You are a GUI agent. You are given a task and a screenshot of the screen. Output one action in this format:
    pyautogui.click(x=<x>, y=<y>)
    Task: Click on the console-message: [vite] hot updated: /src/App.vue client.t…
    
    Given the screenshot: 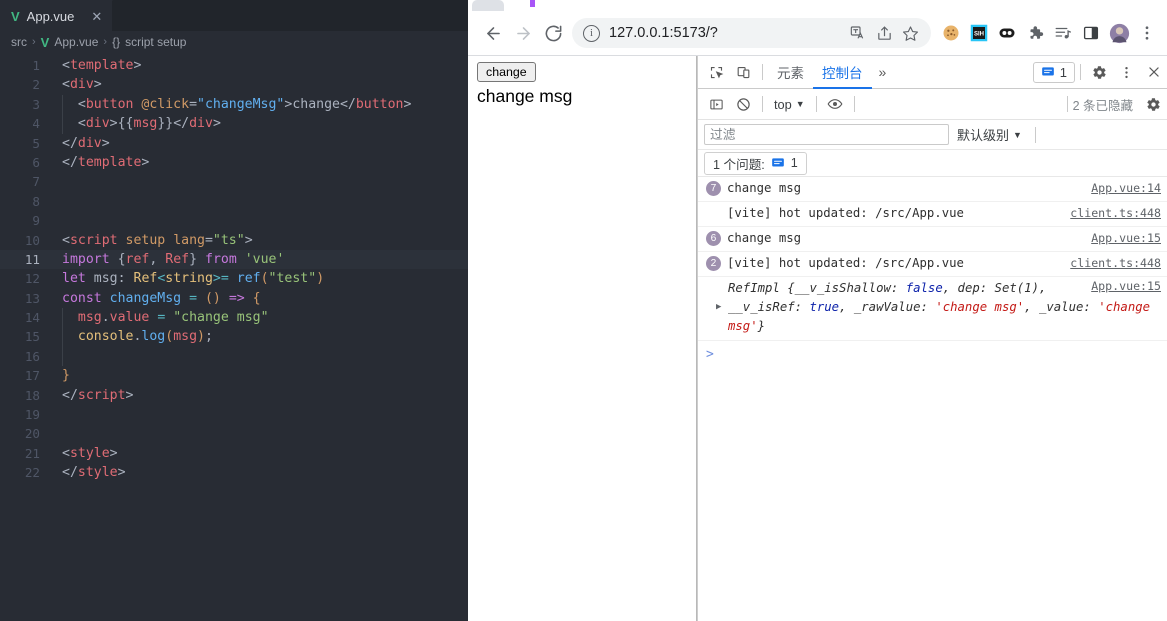 What is the action you would take?
    pyautogui.click(x=932, y=214)
    